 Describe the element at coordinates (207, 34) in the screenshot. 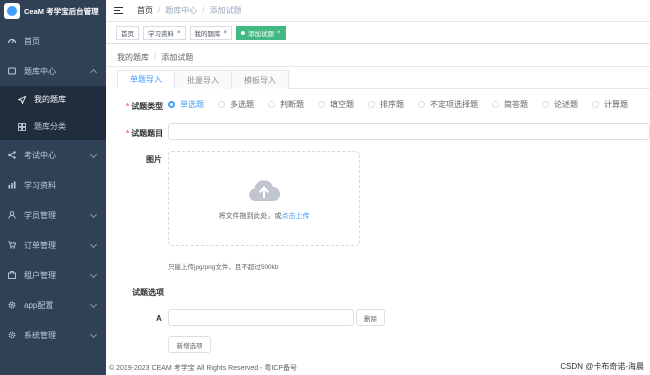

I see `tag-label: 我的题库` at that location.